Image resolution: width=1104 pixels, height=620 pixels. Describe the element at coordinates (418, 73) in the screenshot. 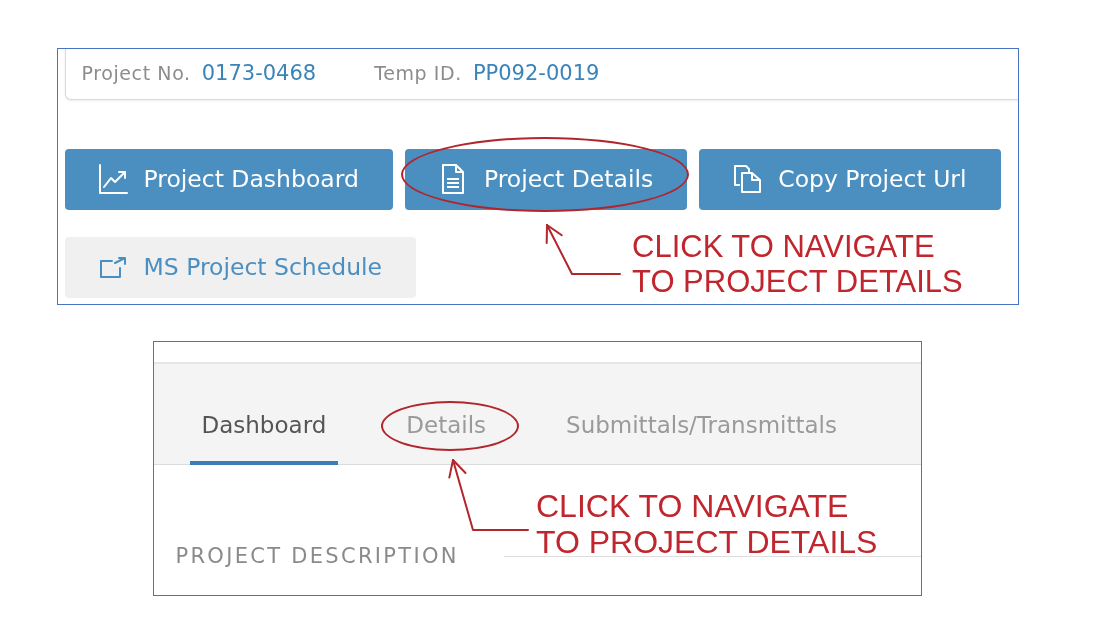

I see `field-label: Temp ID.` at that location.